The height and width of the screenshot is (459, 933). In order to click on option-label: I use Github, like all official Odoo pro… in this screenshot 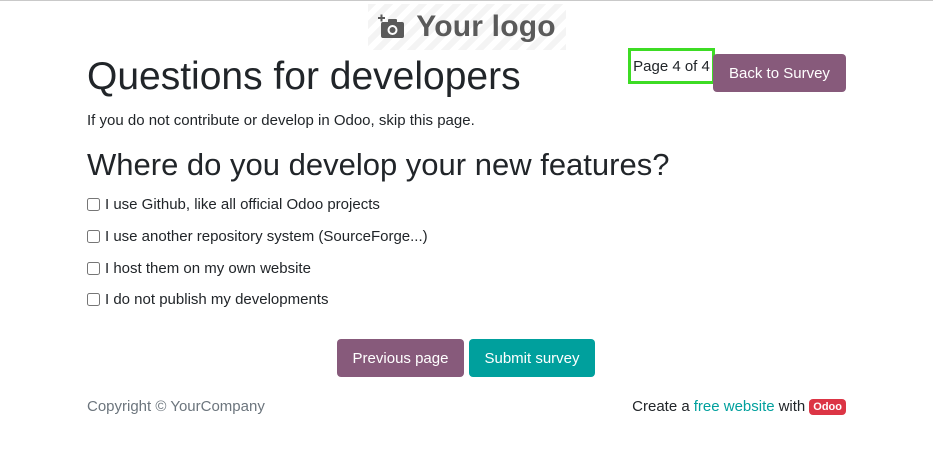, I will do `click(242, 204)`.